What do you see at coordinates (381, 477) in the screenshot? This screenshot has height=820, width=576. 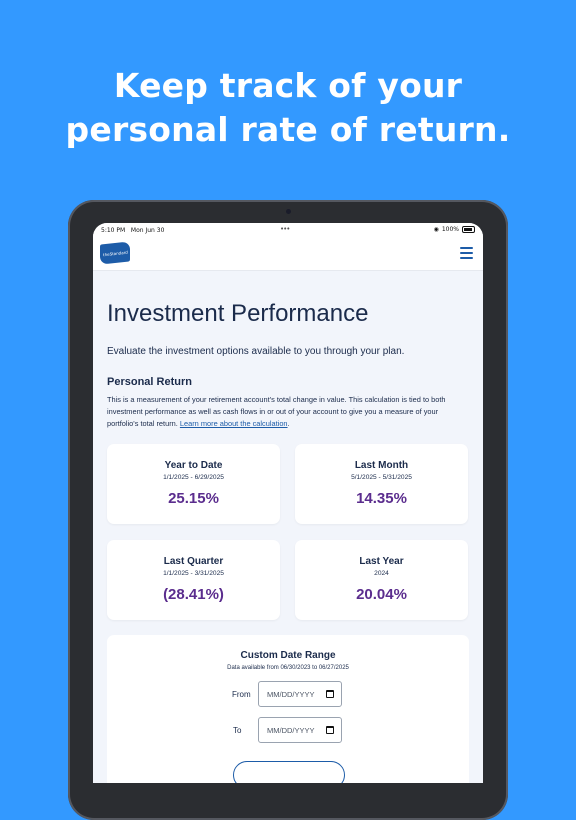 I see `card-range: 5/1/2025 - 5/31/2025` at bounding box center [381, 477].